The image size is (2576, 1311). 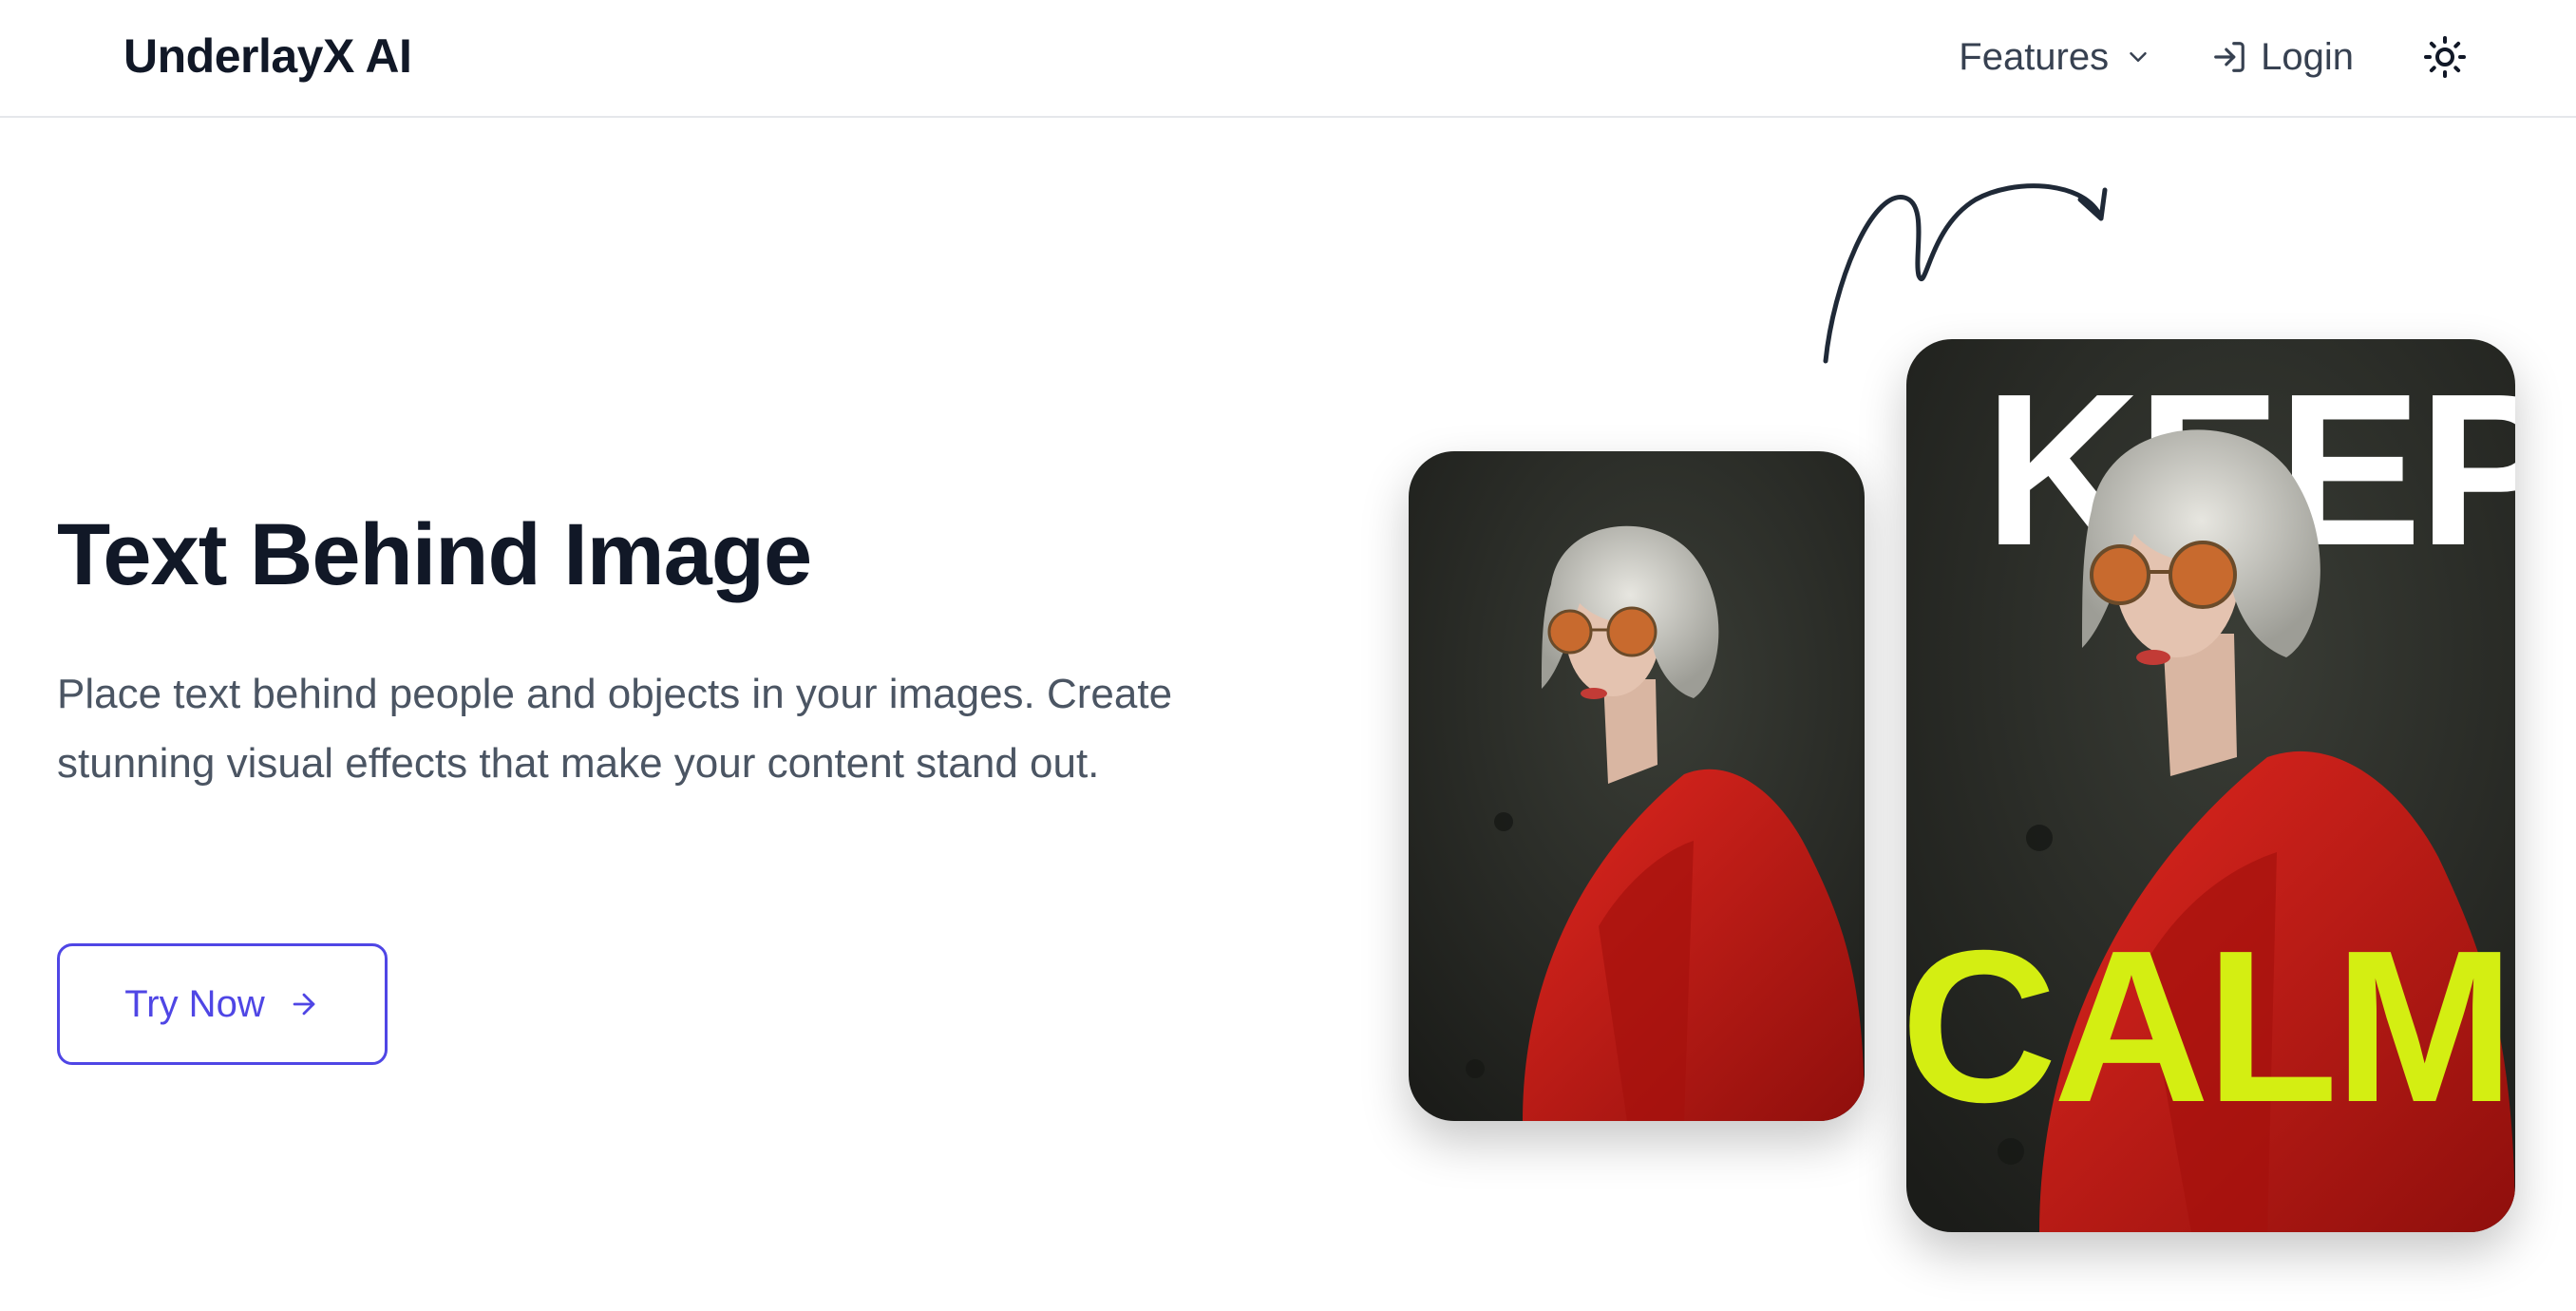 What do you see at coordinates (2138, 57) in the screenshot?
I see `chevron-down-icon` at bounding box center [2138, 57].